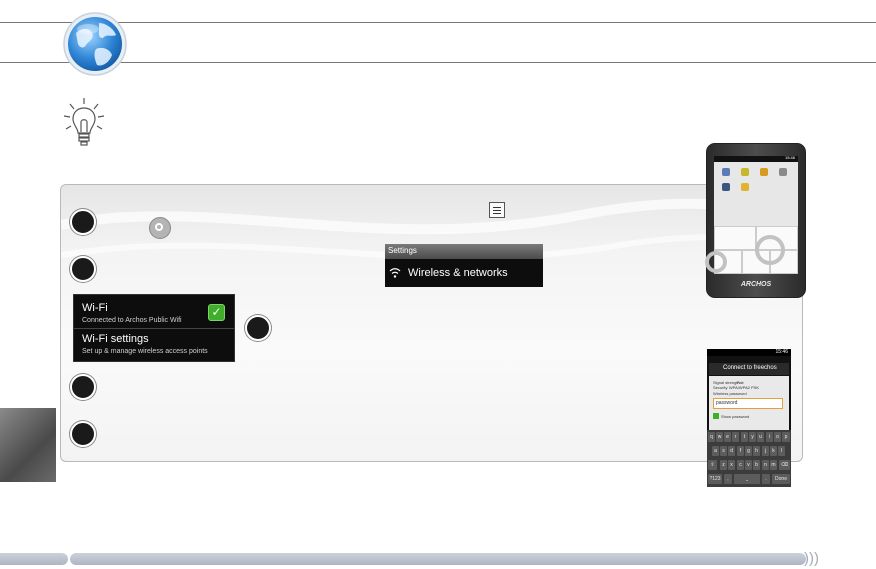 This screenshot has width=876, height=569. I want to click on archos-device: 15:46 ARCHOS, so click(756, 220).